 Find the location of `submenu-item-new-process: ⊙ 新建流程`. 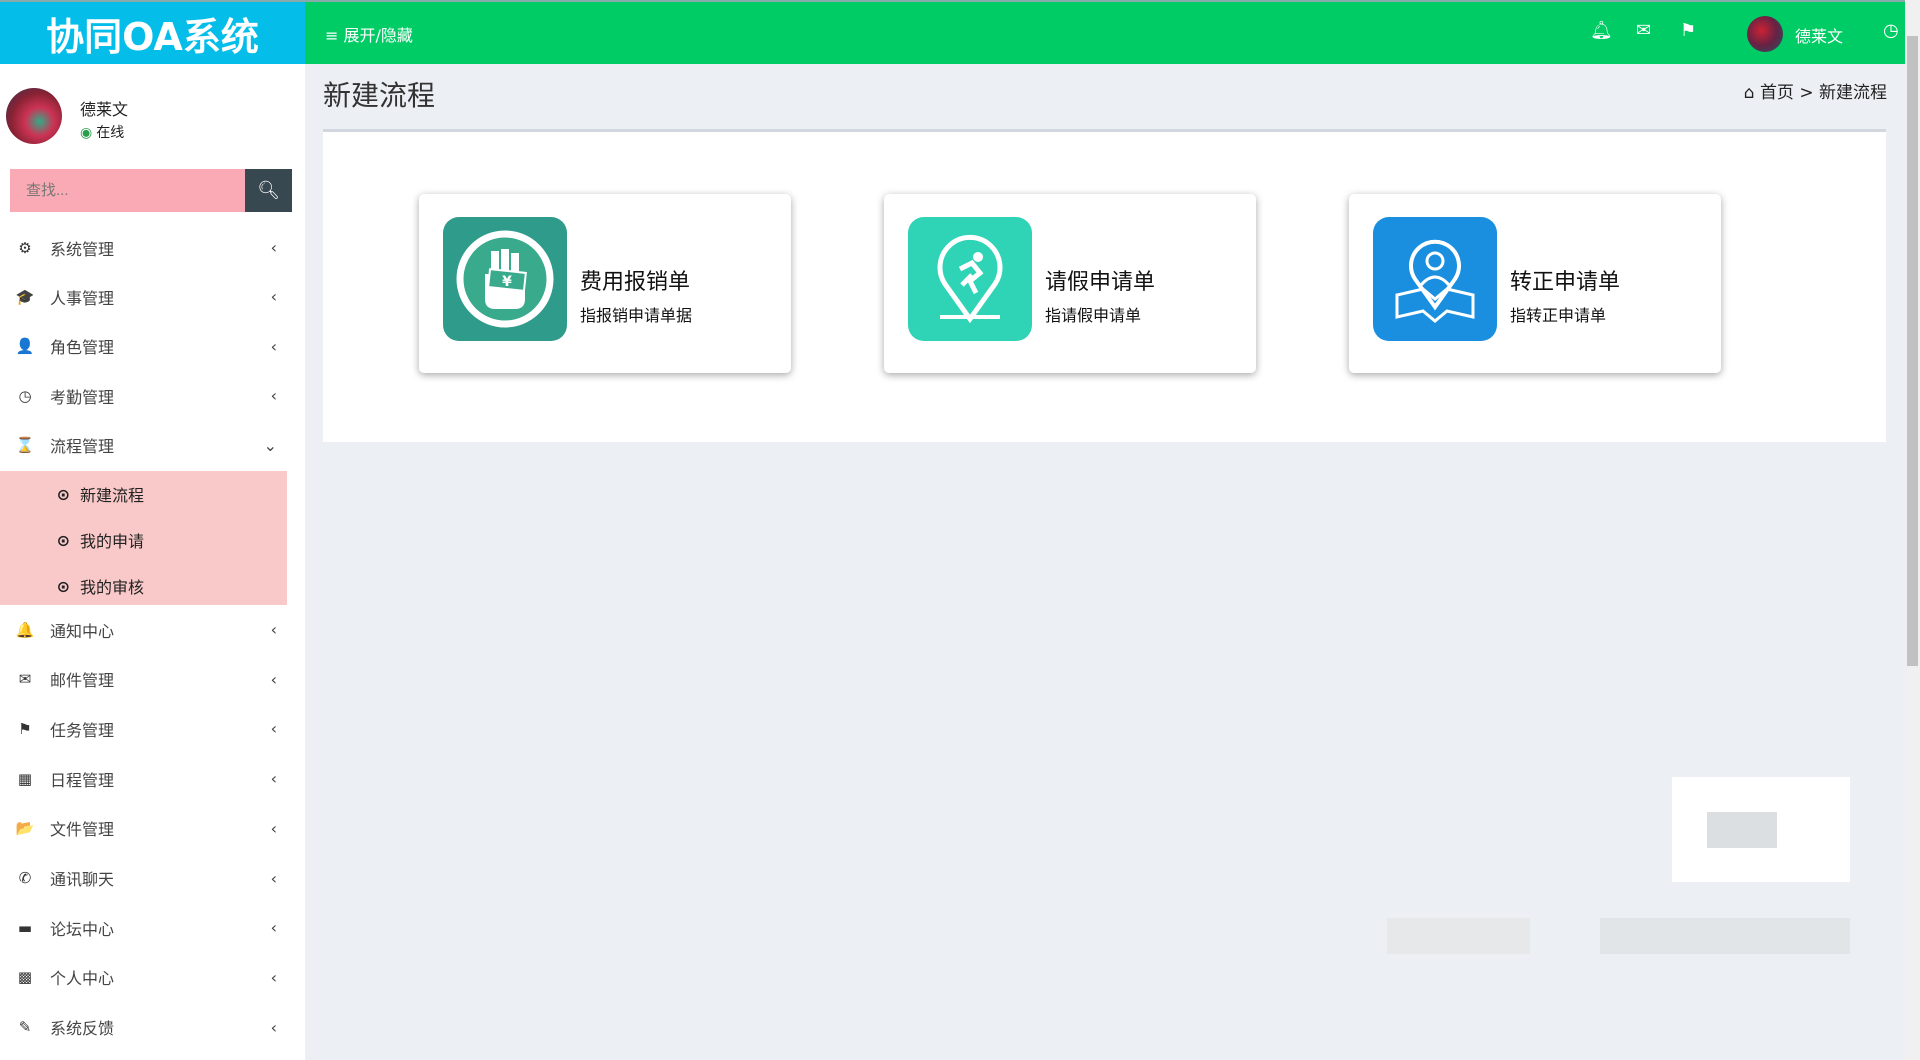

submenu-item-new-process: ⊙ 新建流程 is located at coordinates (143, 494).